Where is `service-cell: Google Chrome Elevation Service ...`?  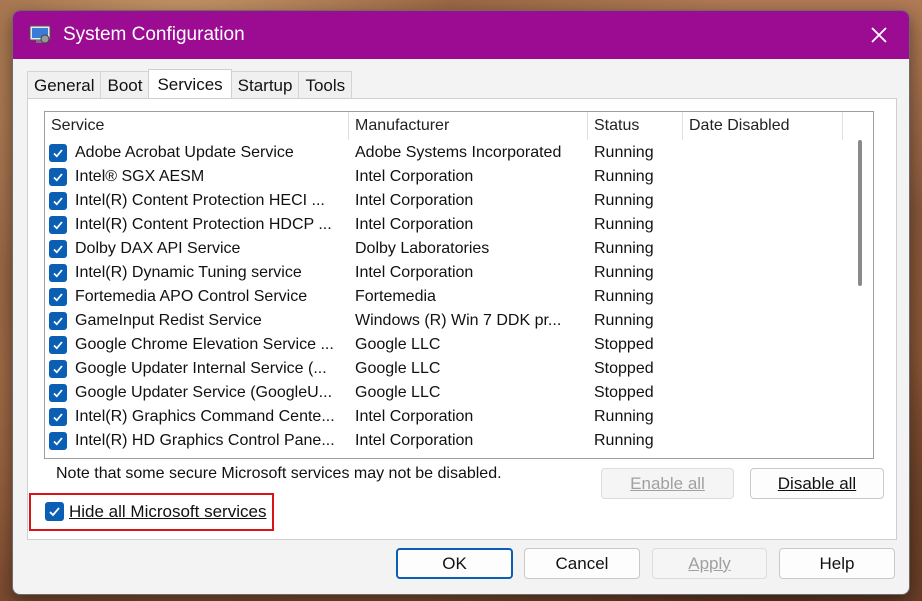
service-cell: Google Chrome Elevation Service ... is located at coordinates (197, 345).